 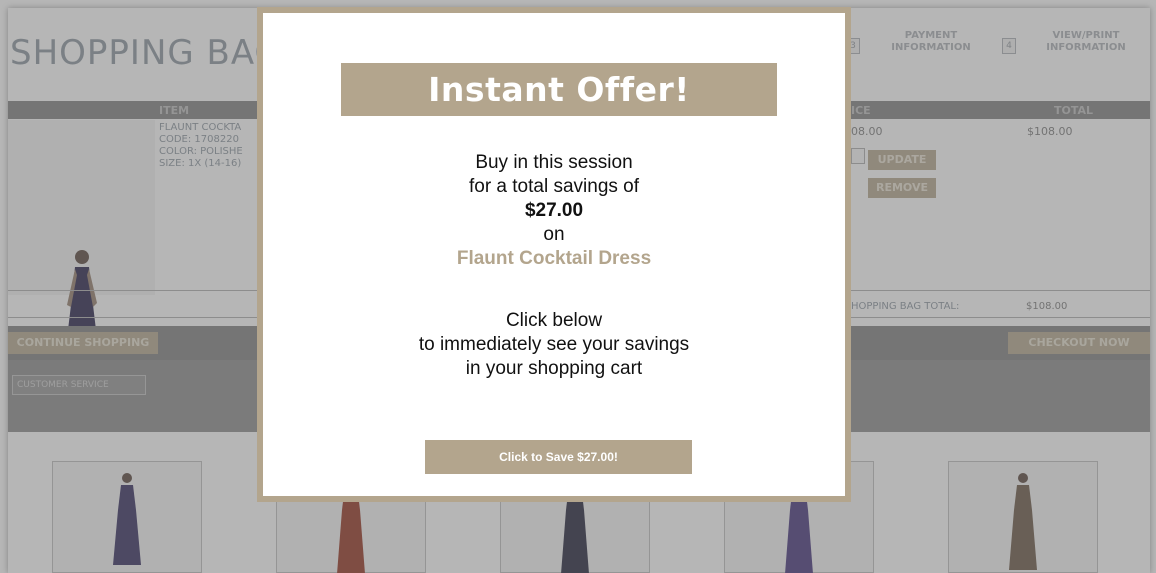 I want to click on modal-headline: Instant Offer!, so click(x=559, y=89).